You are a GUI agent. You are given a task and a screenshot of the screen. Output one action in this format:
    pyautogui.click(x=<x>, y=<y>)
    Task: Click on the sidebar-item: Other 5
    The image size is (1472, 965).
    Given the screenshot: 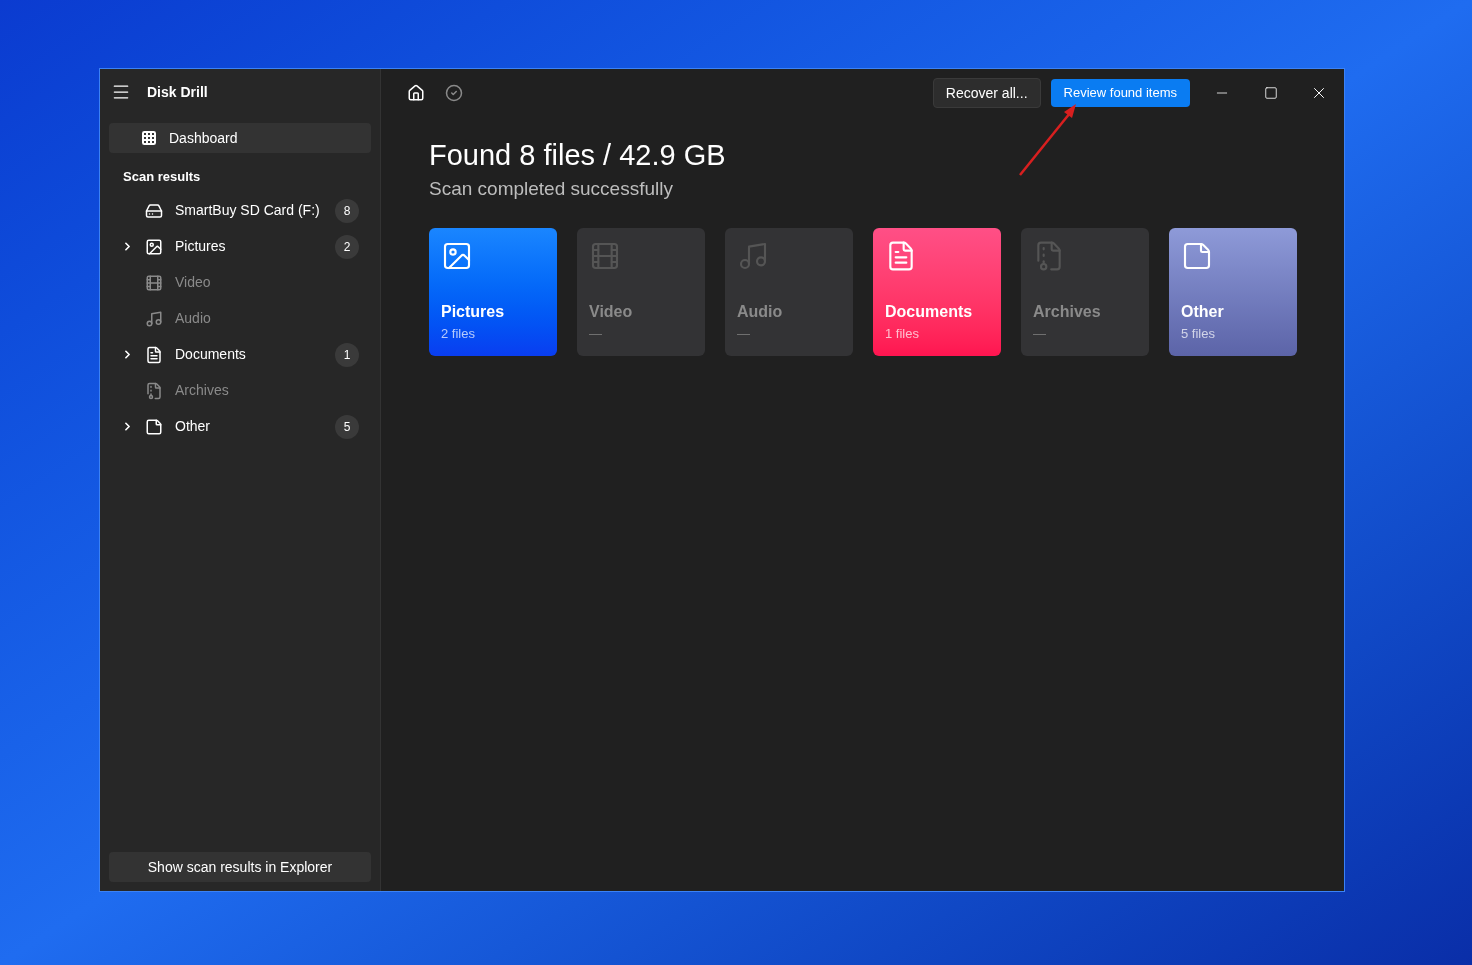 What is the action you would take?
    pyautogui.click(x=240, y=426)
    